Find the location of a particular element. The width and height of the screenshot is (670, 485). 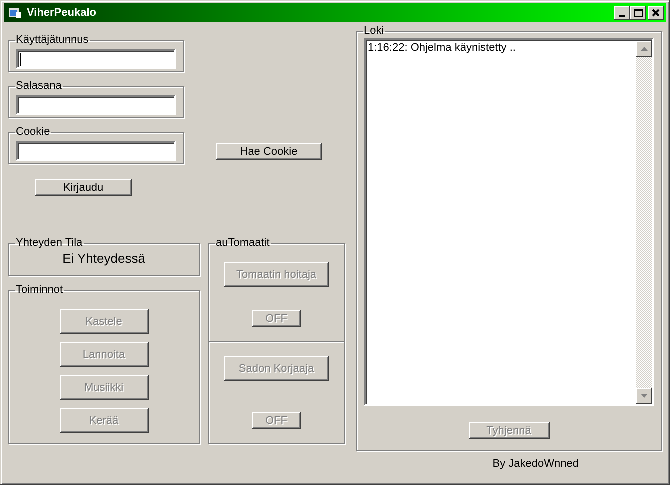

minimize-icon is located at coordinates (622, 15).